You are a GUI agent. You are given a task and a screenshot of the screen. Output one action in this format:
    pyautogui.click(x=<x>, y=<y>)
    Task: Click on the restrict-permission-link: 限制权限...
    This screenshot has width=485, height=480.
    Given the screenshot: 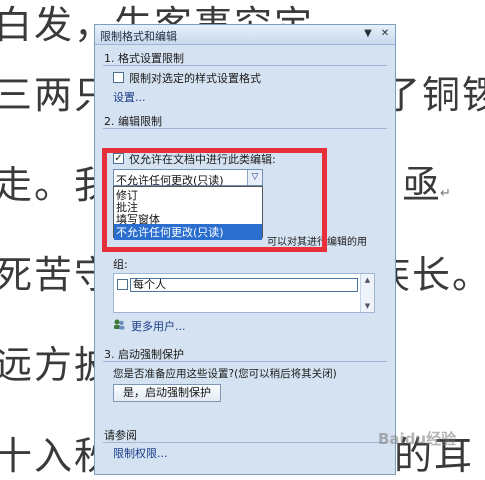 What is the action you would take?
    pyautogui.click(x=140, y=453)
    